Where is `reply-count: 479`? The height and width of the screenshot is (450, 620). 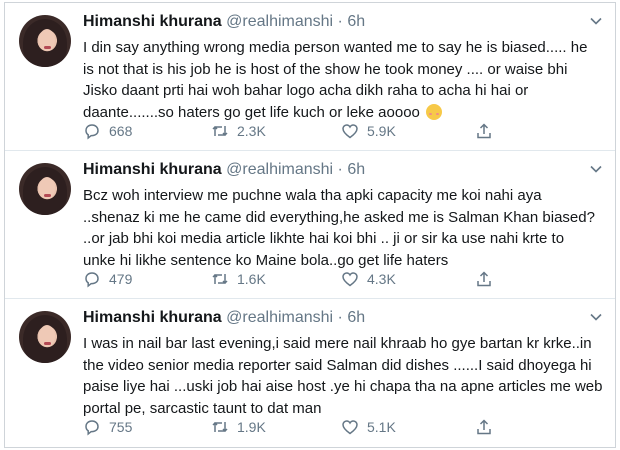 reply-count: 479 is located at coordinates (121, 279).